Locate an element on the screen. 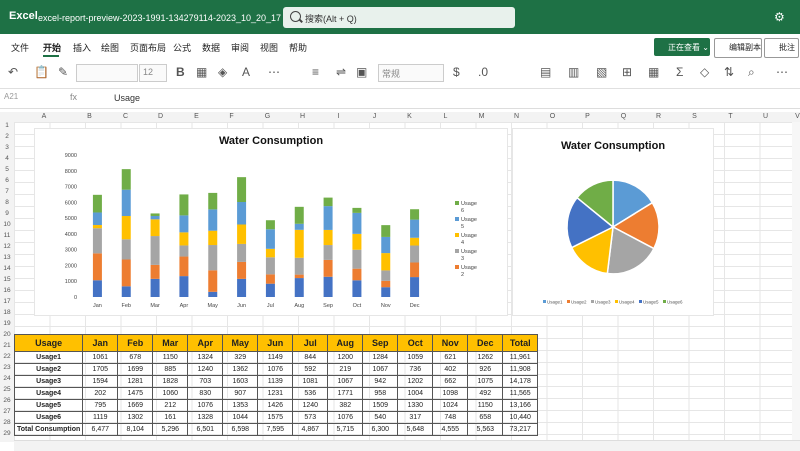  table-cell: 703 is located at coordinates (205, 381).